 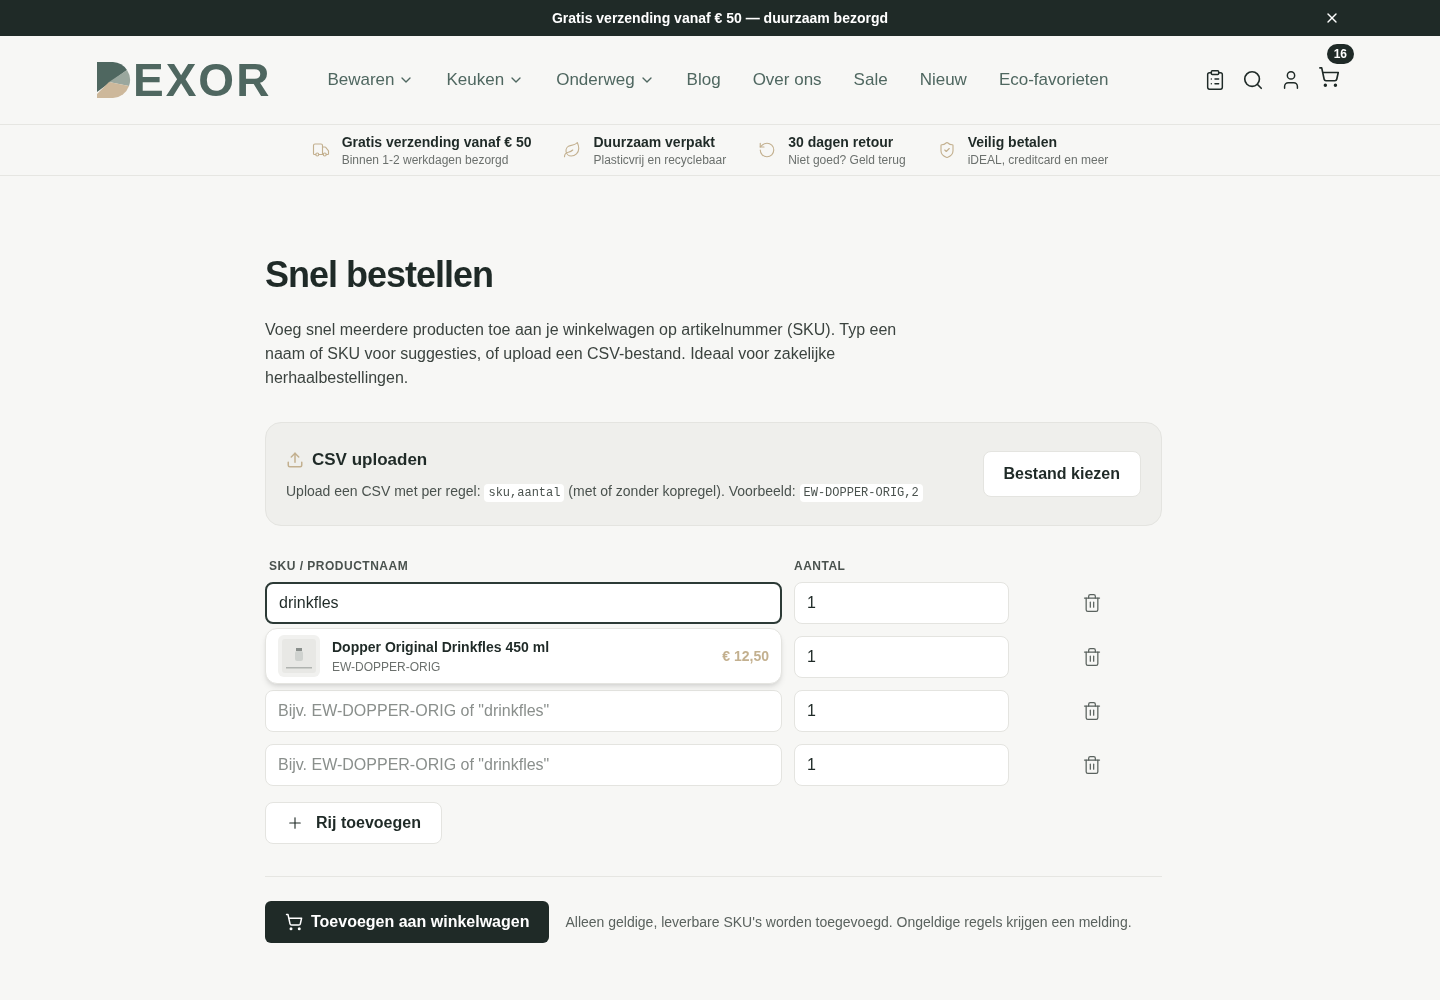 I want to click on nav-link: Bewaren, so click(x=371, y=80).